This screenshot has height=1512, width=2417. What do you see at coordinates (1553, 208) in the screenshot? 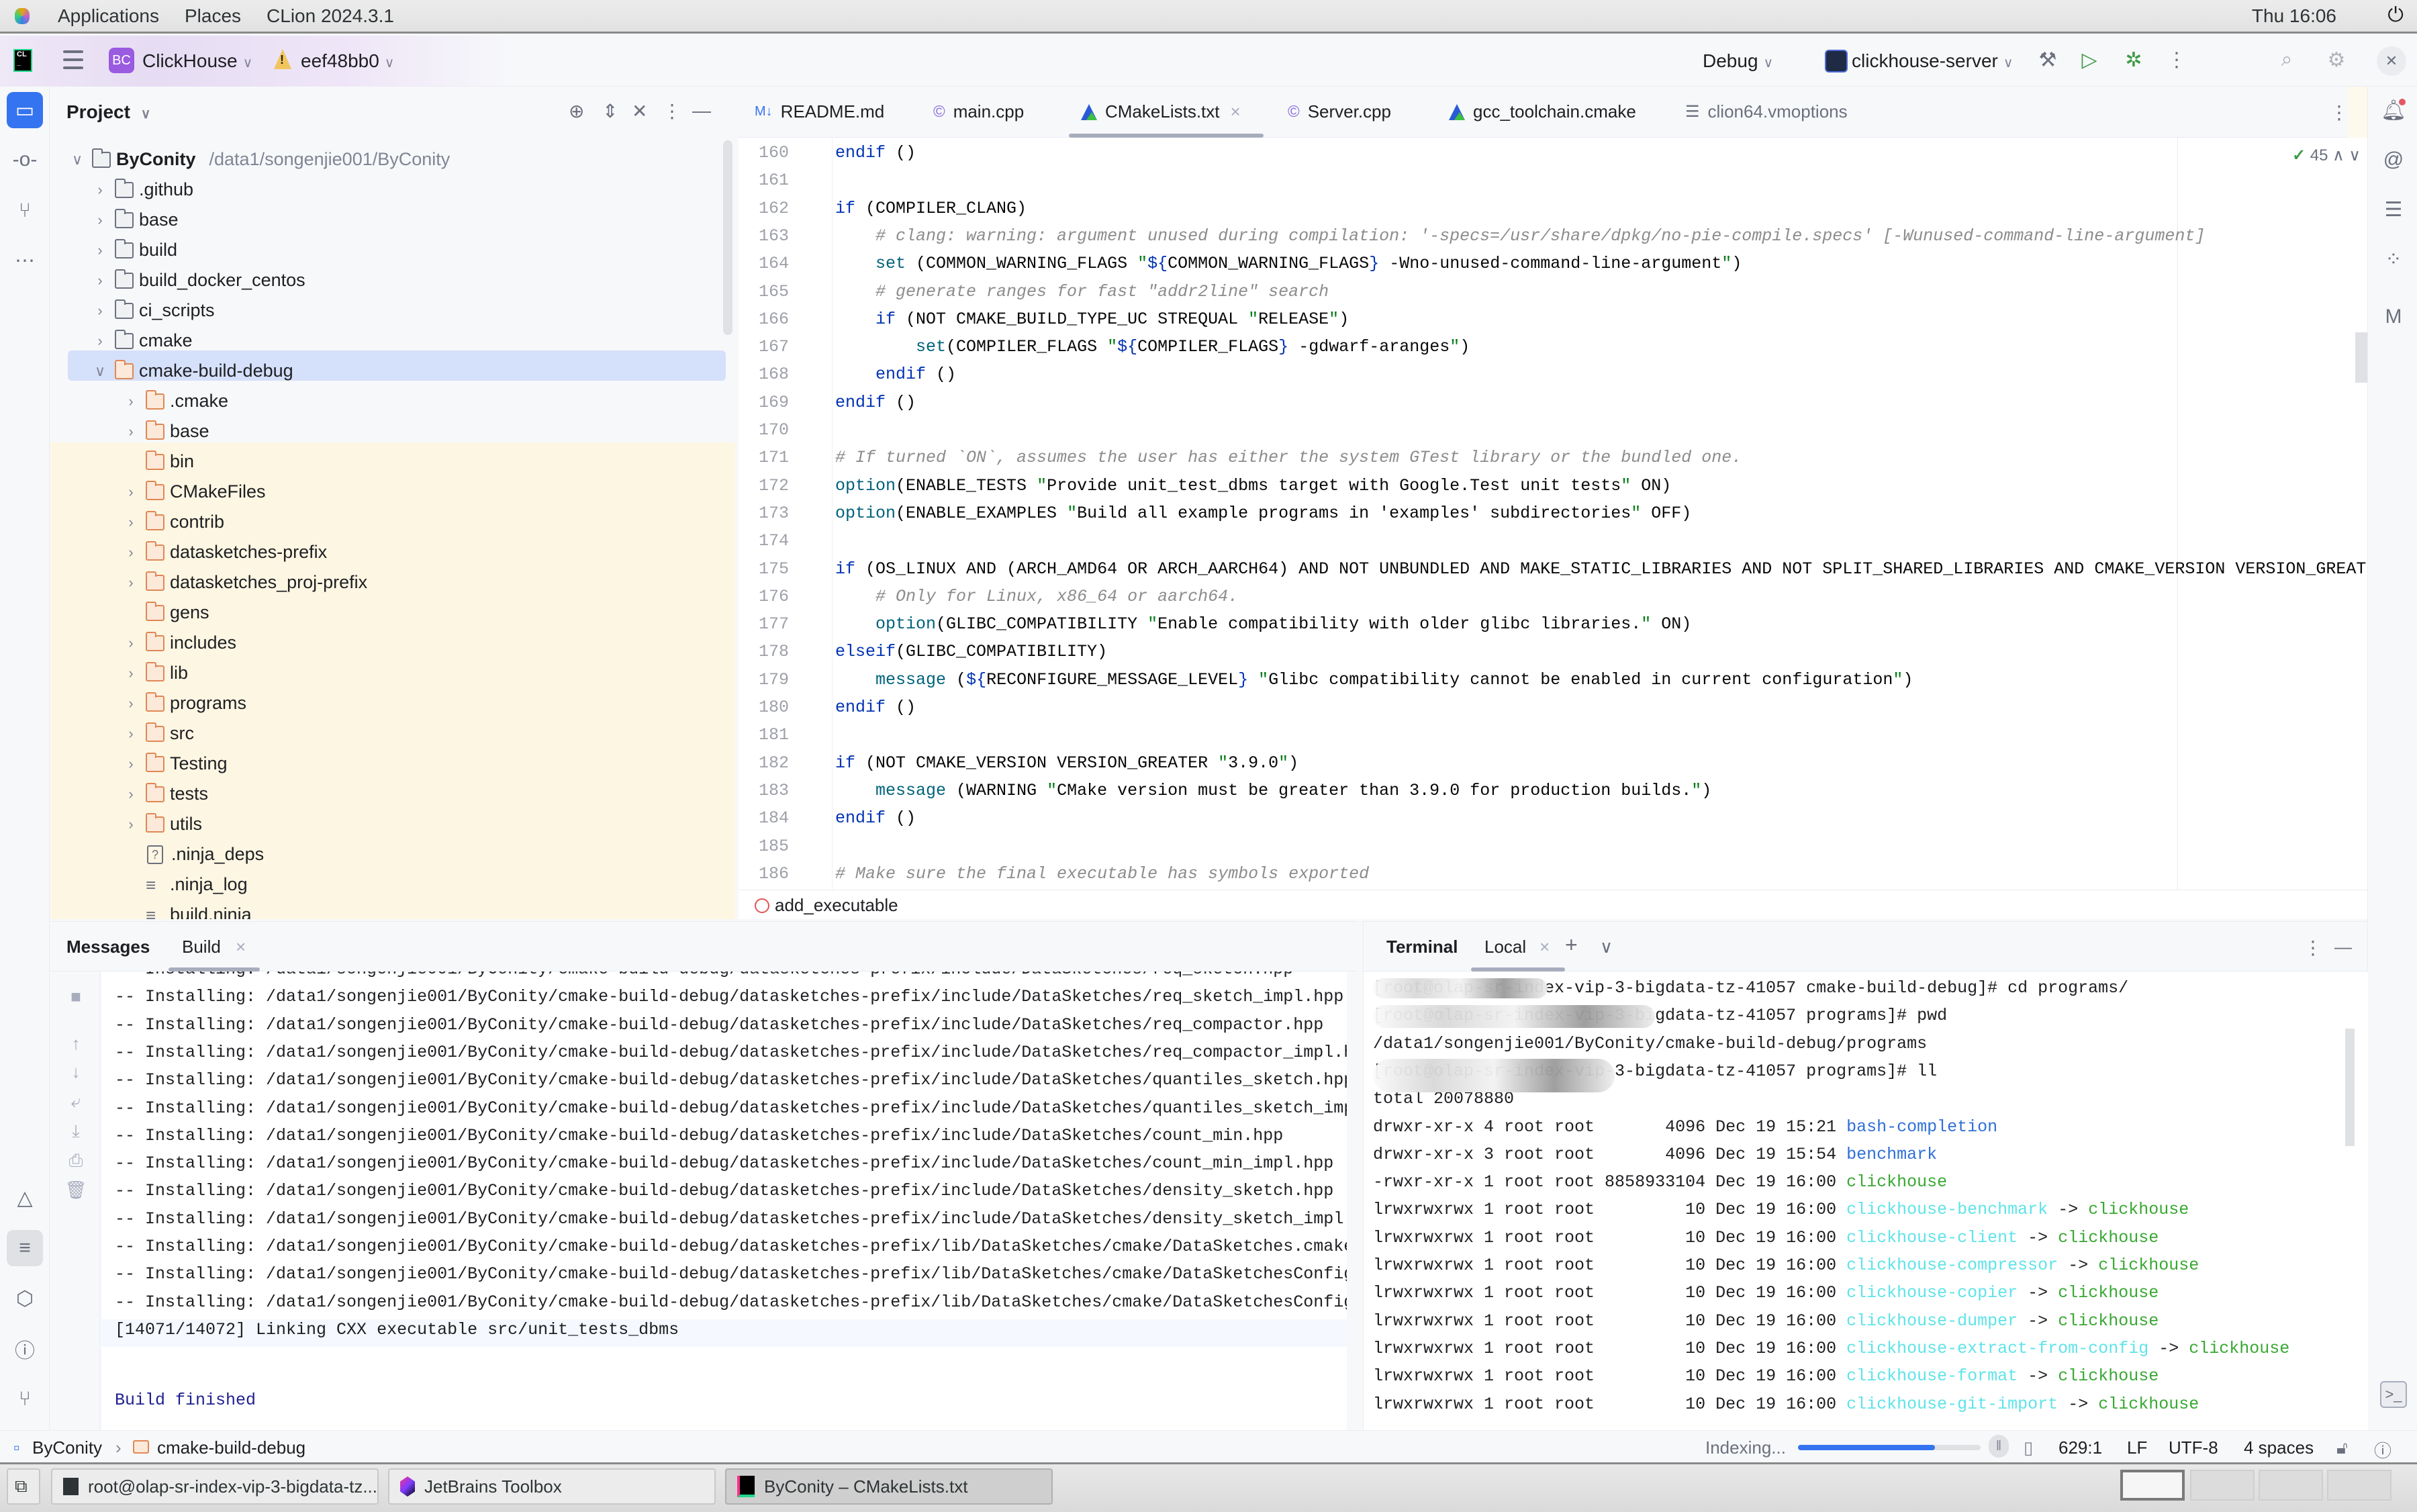
I see `code-line: 162 if (COMPILER_CLANG)` at bounding box center [1553, 208].